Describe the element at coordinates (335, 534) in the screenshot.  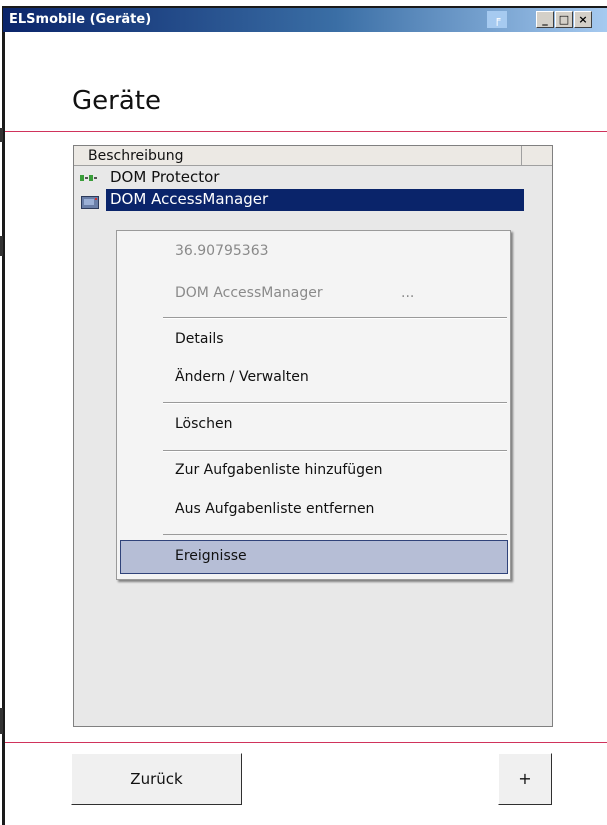
I see `menu-separator` at that location.